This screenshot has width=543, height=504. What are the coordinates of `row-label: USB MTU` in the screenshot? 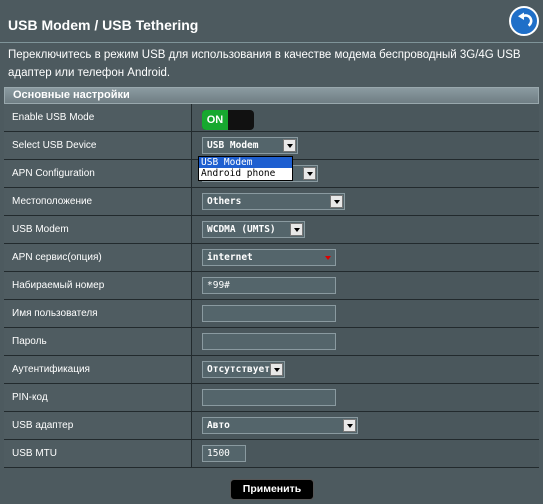 It's located at (97, 453).